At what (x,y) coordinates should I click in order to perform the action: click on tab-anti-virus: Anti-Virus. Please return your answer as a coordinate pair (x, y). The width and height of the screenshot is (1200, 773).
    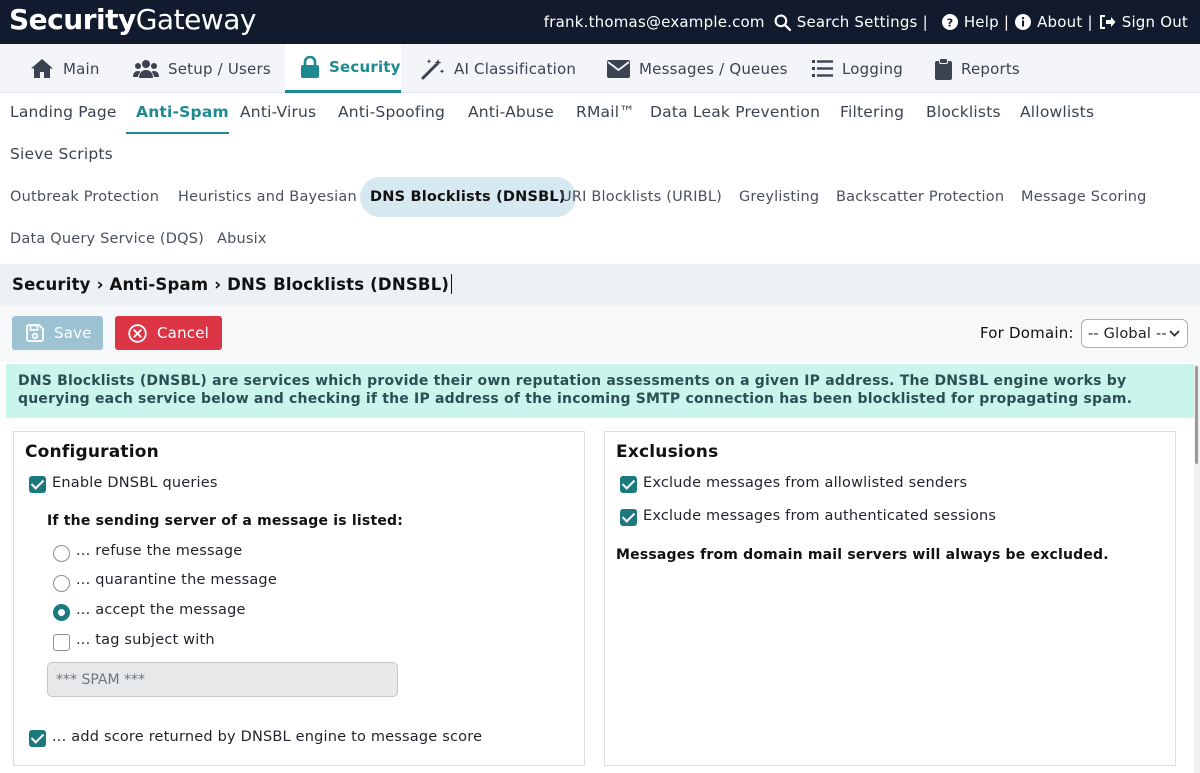
    Looking at the image, I should click on (278, 112).